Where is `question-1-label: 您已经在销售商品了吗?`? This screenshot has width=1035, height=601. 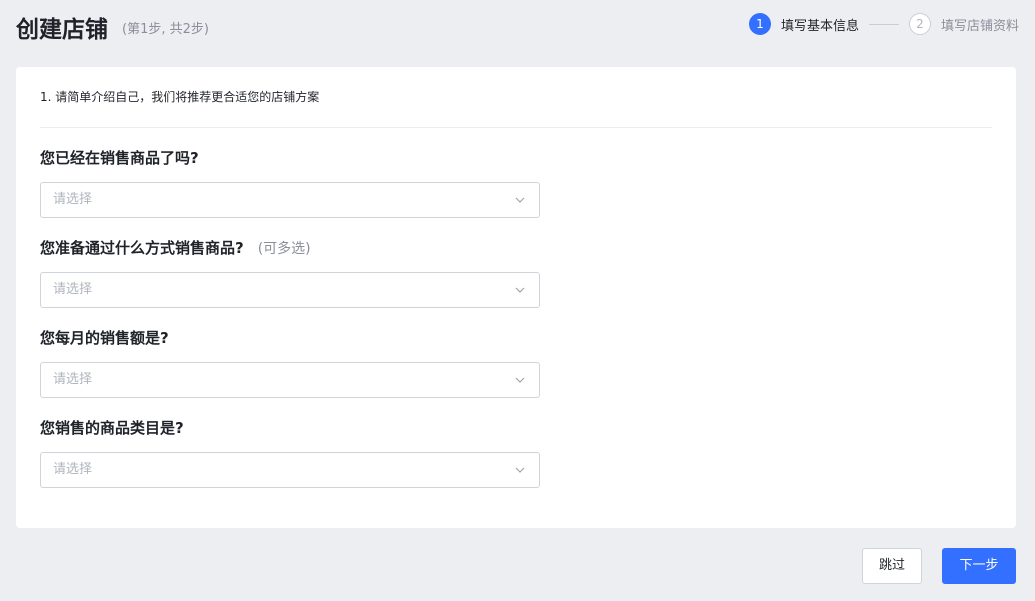 question-1-label: 您已经在销售商品了吗? is located at coordinates (119, 158).